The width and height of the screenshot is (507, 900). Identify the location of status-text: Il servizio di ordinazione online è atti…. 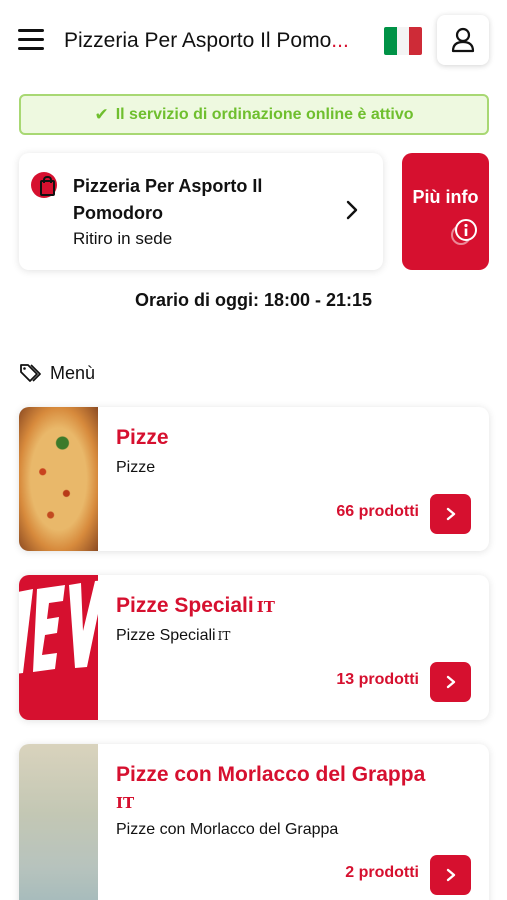
(264, 114).